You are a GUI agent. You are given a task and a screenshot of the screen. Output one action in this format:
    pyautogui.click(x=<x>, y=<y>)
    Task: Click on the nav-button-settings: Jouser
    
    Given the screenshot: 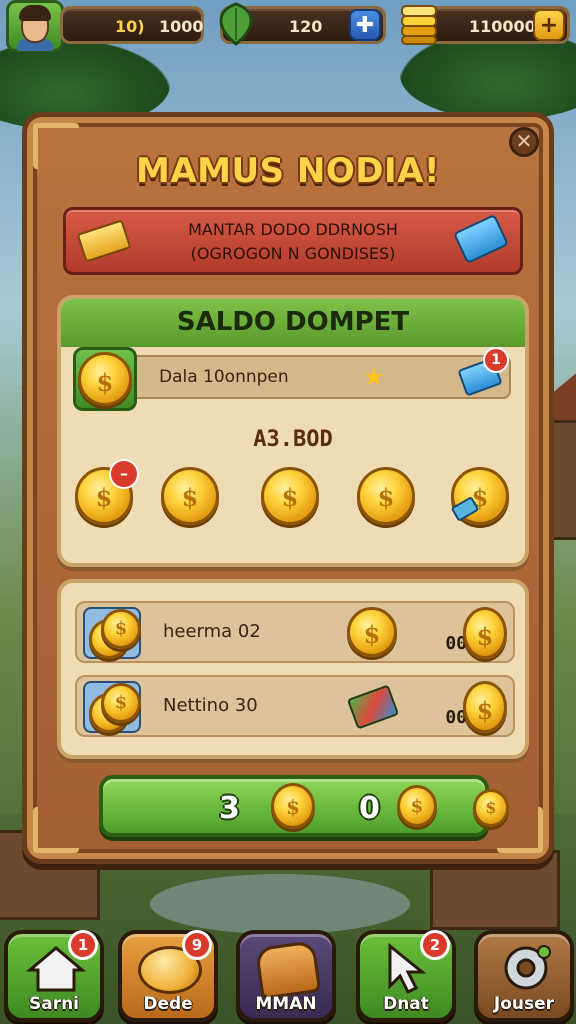 What is the action you would take?
    pyautogui.click(x=524, y=976)
    